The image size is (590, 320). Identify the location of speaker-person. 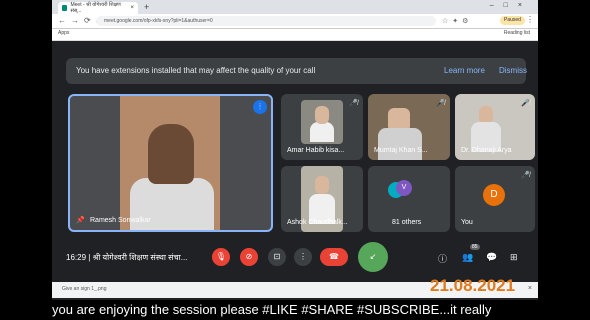
(171, 154).